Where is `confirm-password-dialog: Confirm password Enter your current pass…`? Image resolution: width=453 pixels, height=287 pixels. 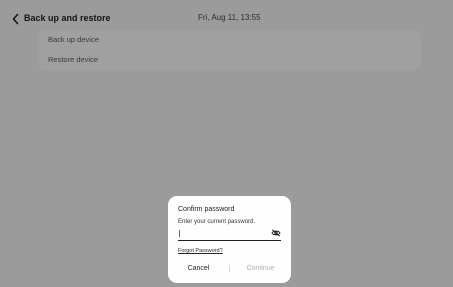
confirm-password-dialog: Confirm password Enter your current pass… is located at coordinates (229, 239).